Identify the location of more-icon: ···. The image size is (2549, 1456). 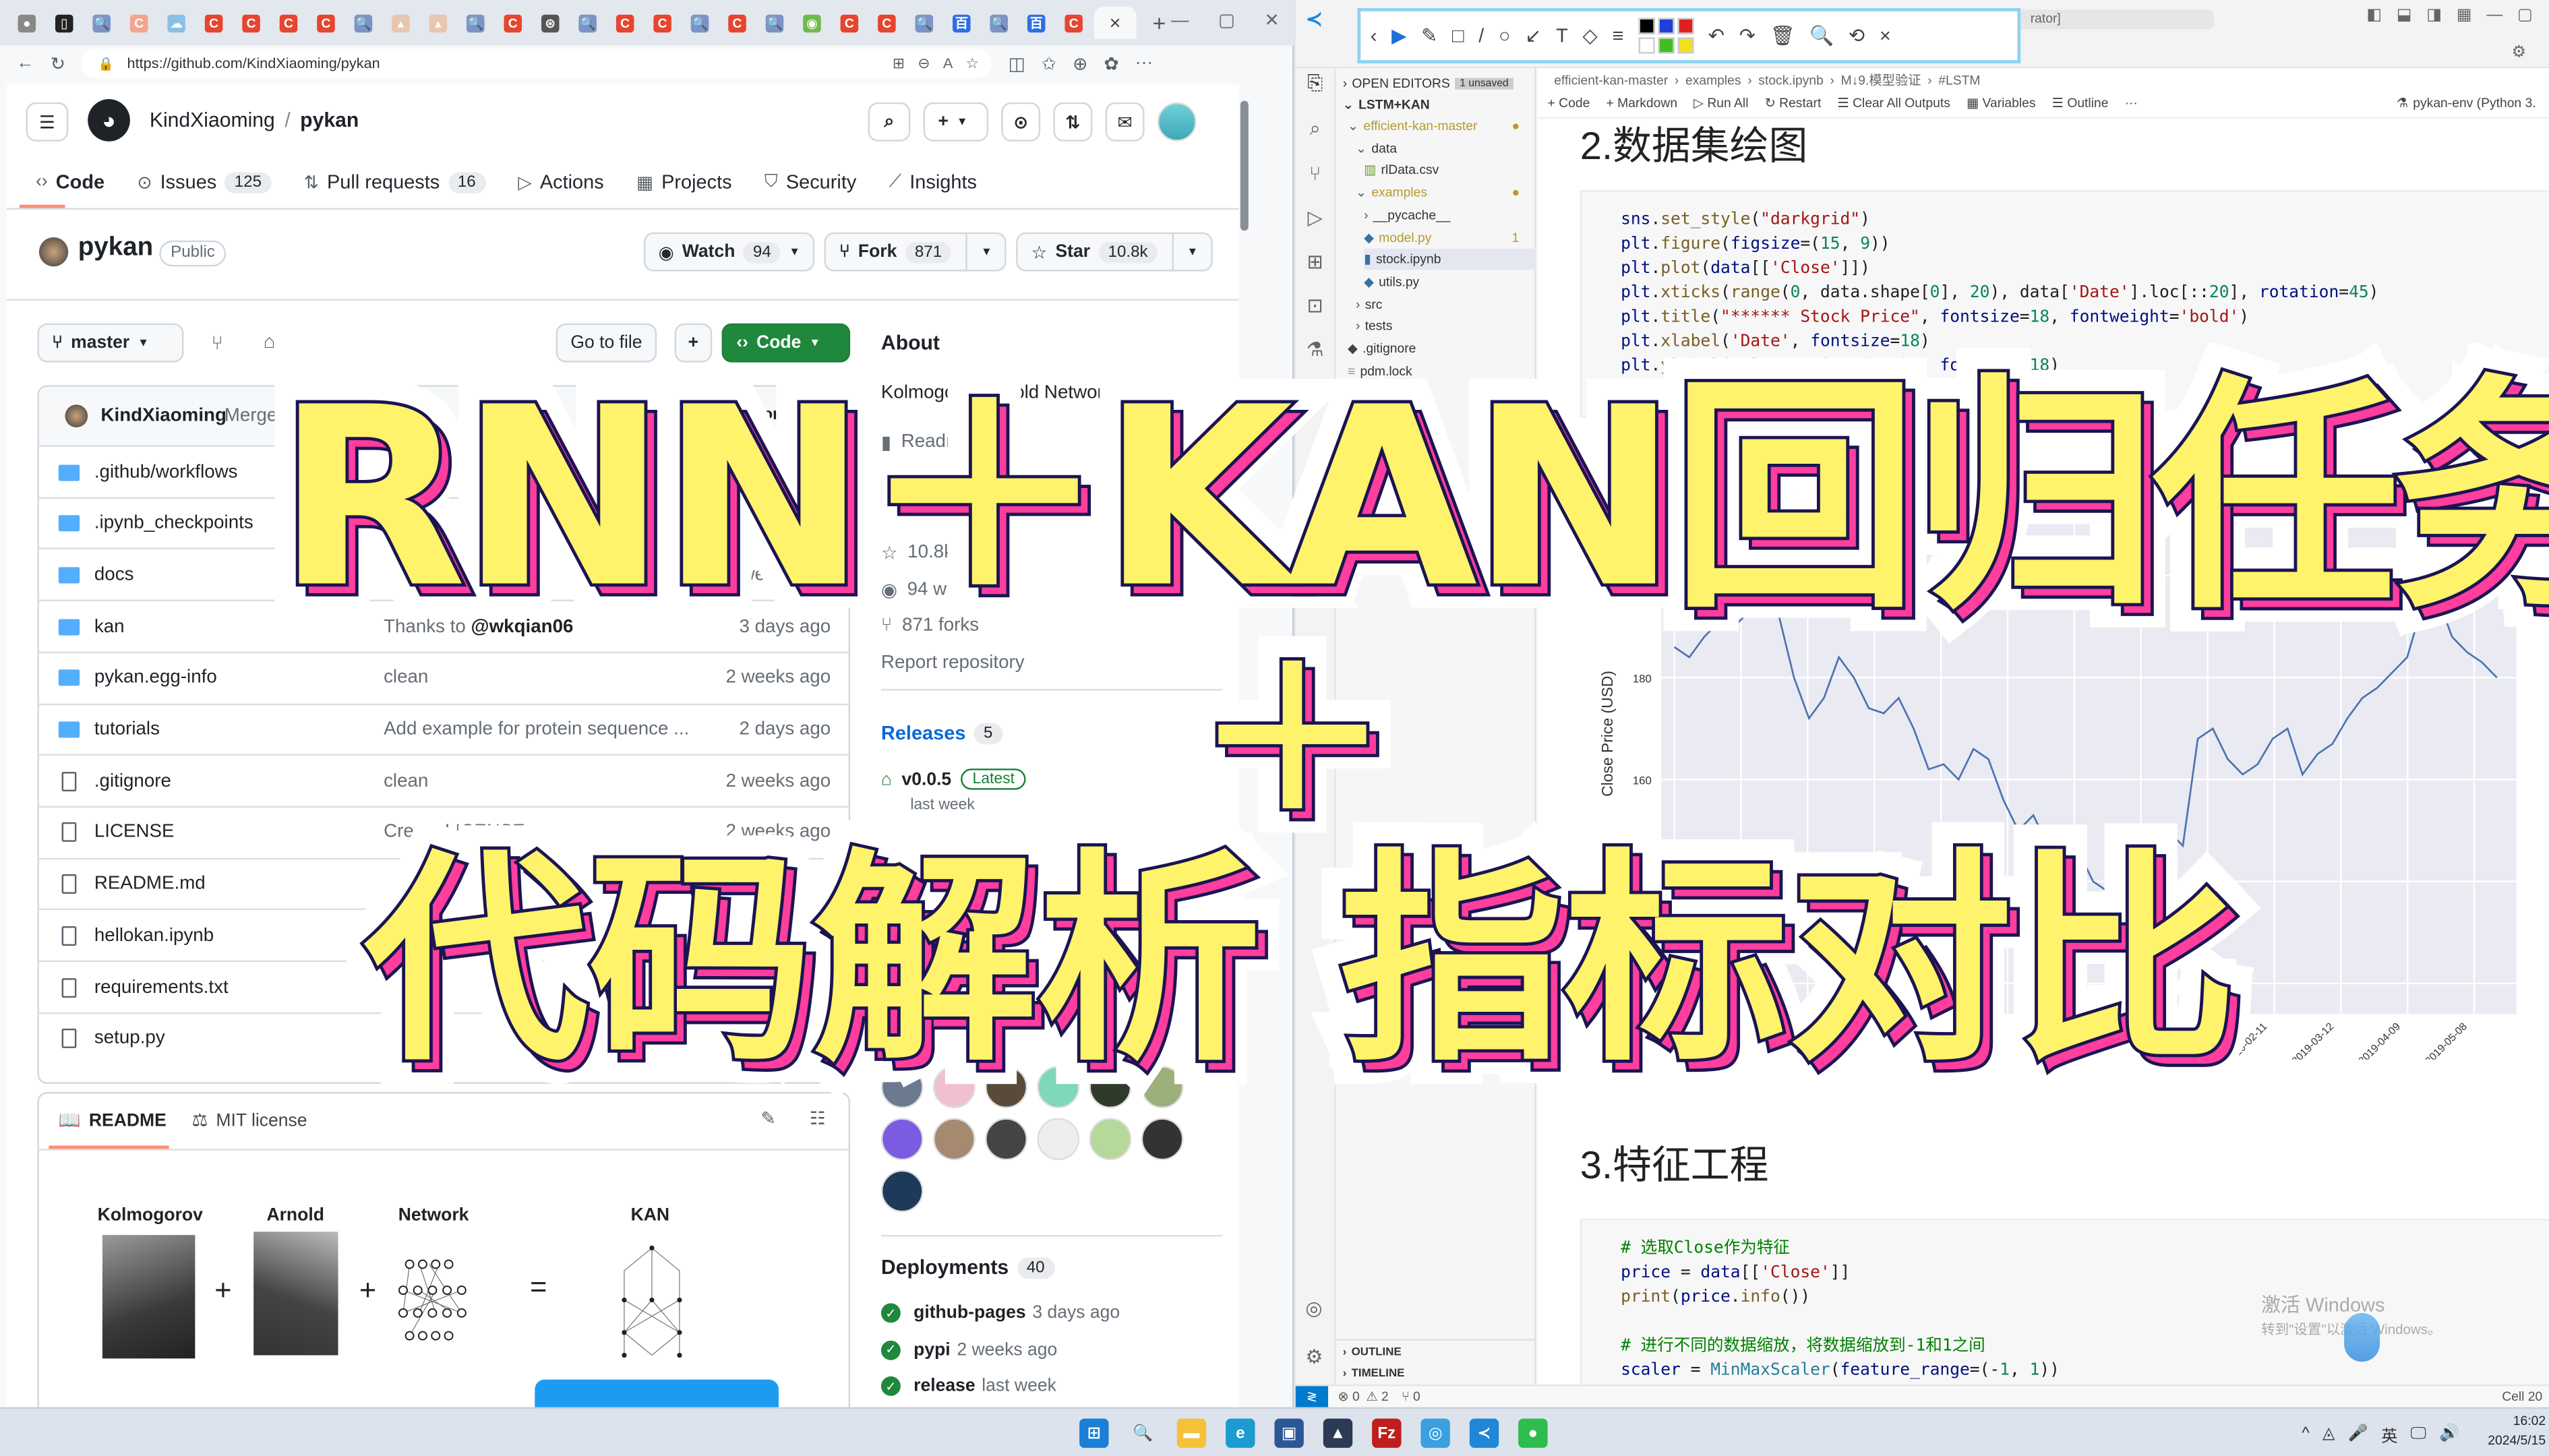
(1144, 63).